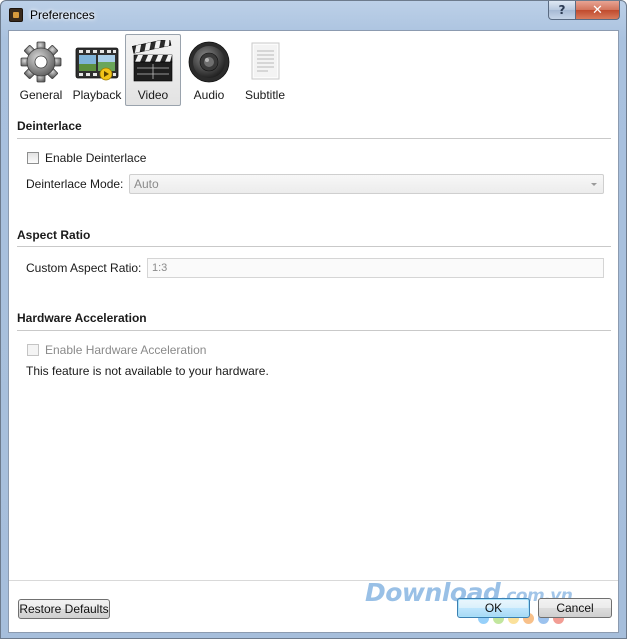 This screenshot has width=629, height=641. I want to click on cancel-button: Cancel, so click(575, 608).